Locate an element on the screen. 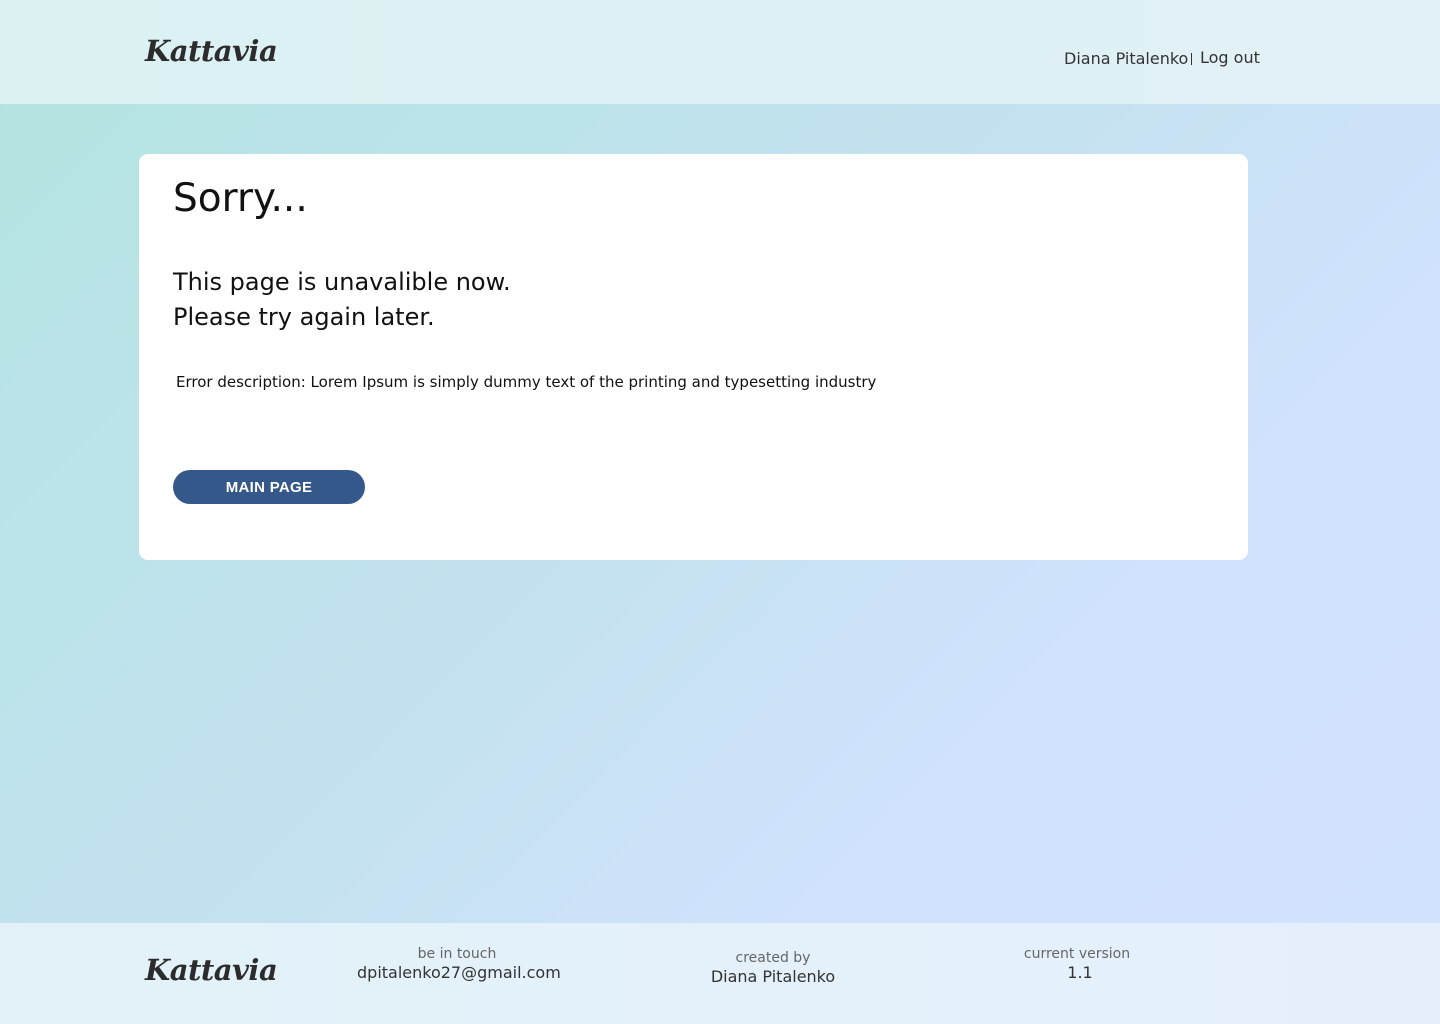 The height and width of the screenshot is (1024, 1440). main-page-button: MAIN PAGE is located at coordinates (269, 487).